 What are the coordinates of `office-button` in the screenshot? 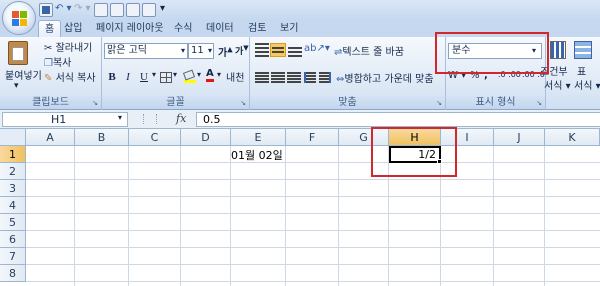 It's located at (19, 18).